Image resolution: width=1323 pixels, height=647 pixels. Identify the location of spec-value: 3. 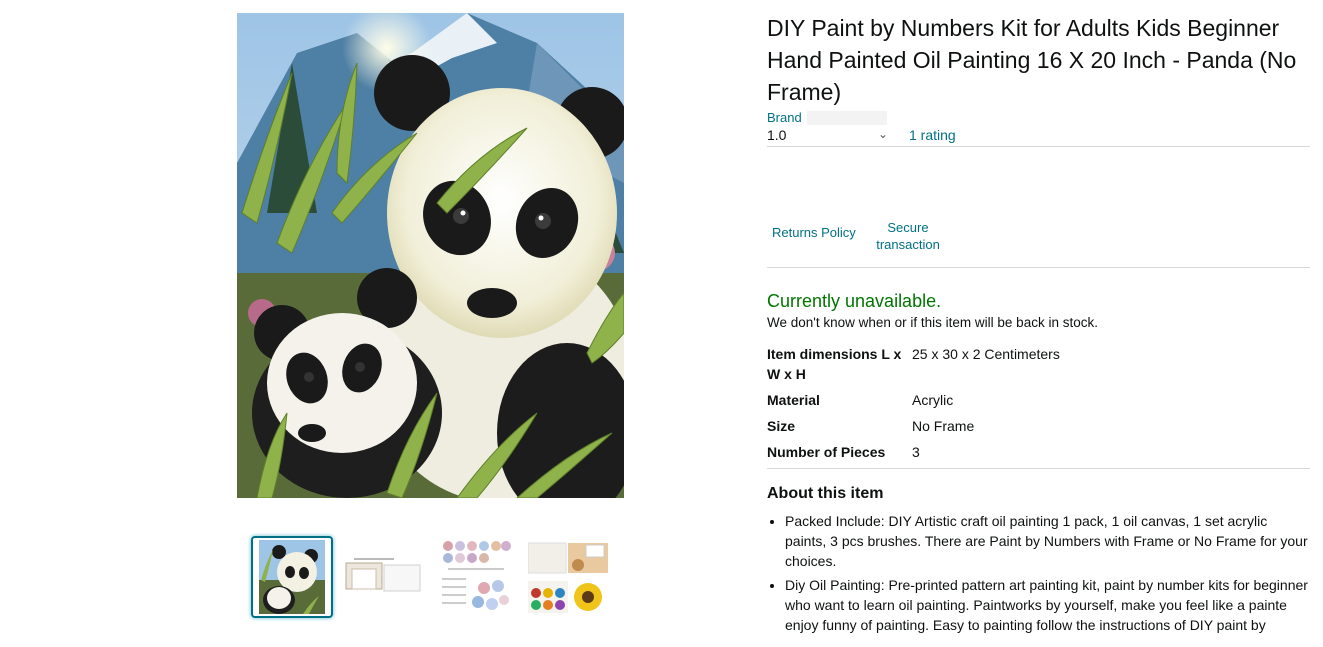
(916, 452).